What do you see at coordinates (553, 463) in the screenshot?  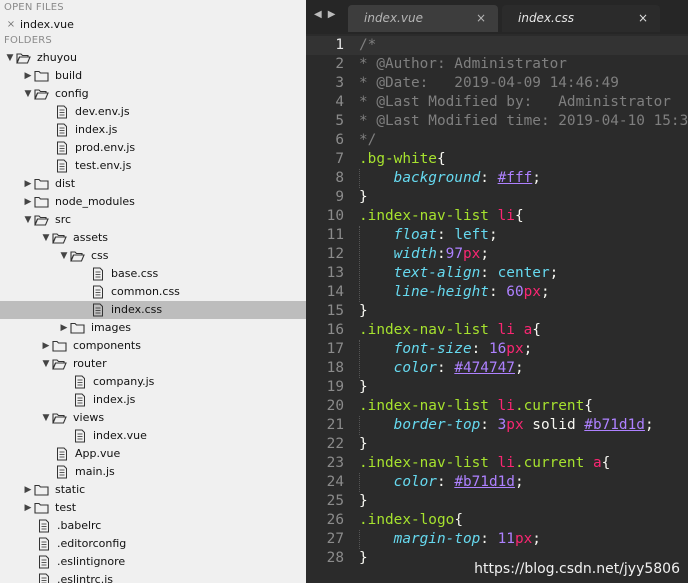 I see `code-token: .current` at bounding box center [553, 463].